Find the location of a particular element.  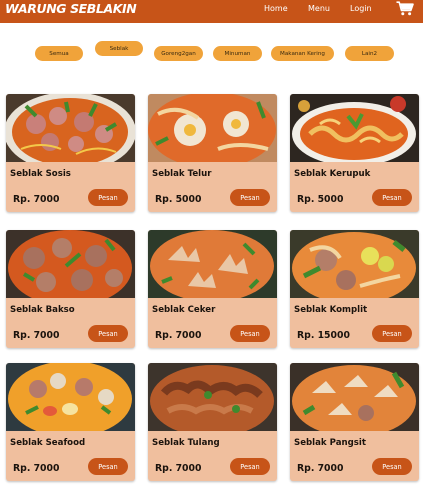

product-card: Seblak Tulang Rp. 7000 Pesan is located at coordinates (212, 422).